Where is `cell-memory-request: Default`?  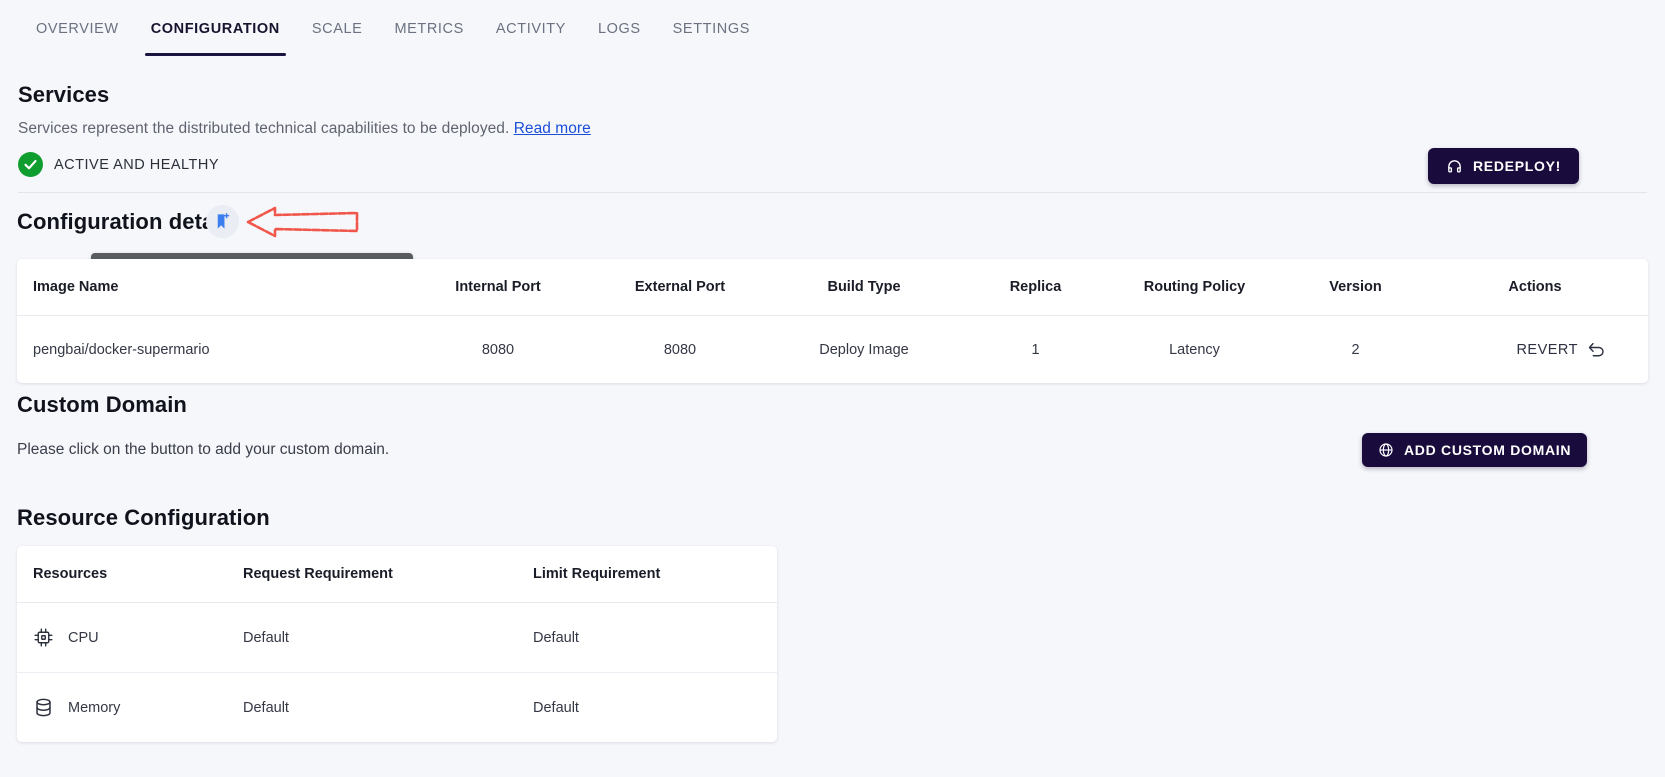 cell-memory-request: Default is located at coordinates (266, 707).